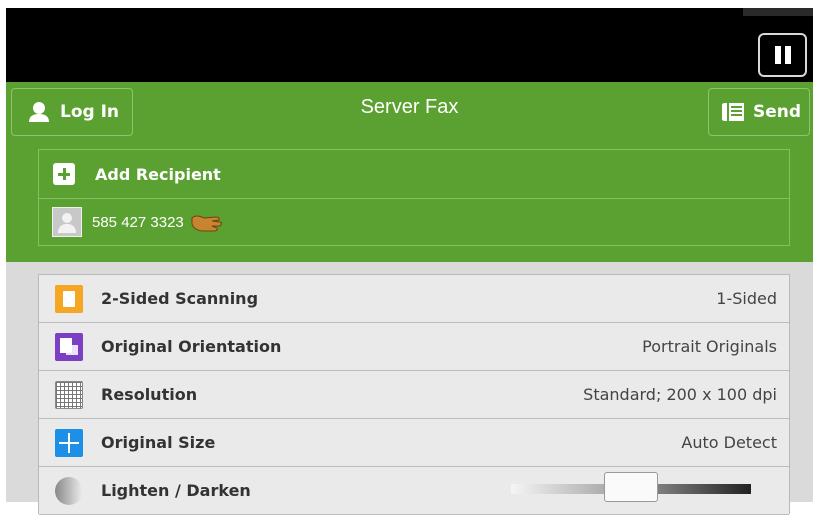 This screenshot has width=813, height=515. I want to click on setting-label: Original Orientation, so click(191, 346).